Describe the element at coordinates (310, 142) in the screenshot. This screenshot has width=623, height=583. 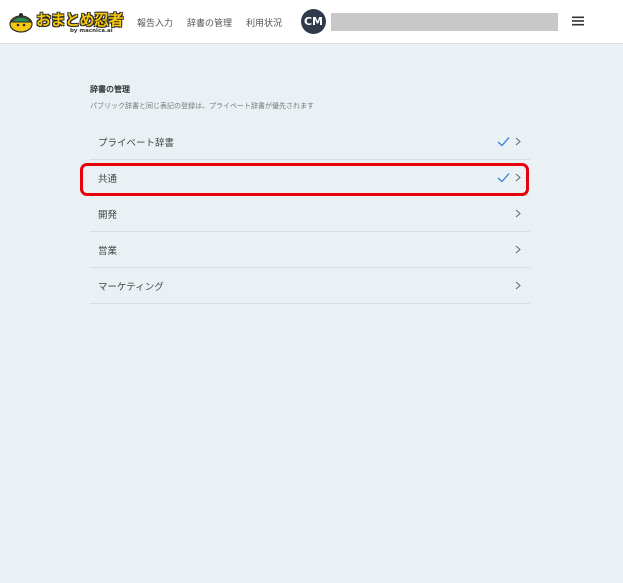
I see `dictionary-item-private: プライベート辞書` at that location.